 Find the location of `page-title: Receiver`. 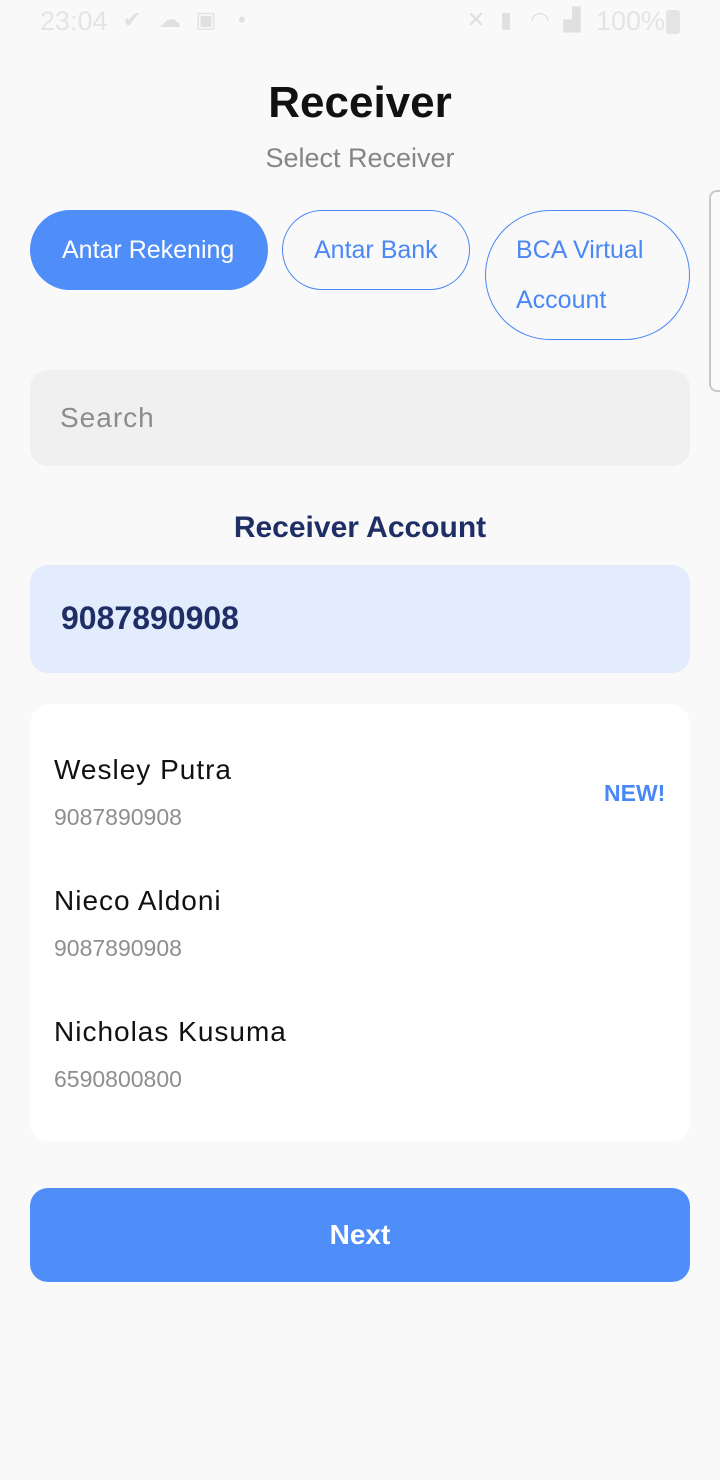

page-title: Receiver is located at coordinates (360, 102).